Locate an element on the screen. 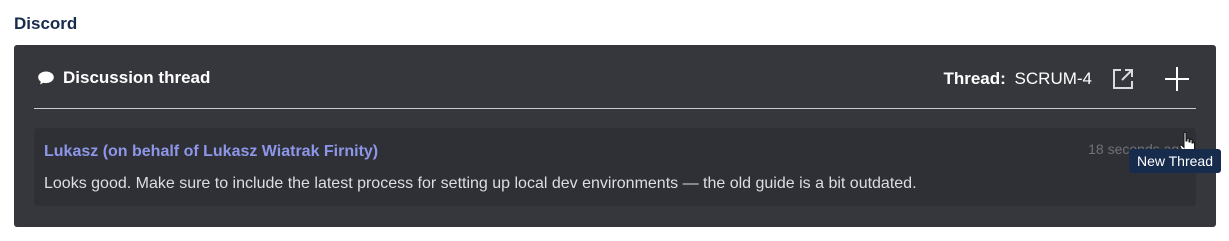  thread-id: SCRUM-4 is located at coordinates (1053, 78).